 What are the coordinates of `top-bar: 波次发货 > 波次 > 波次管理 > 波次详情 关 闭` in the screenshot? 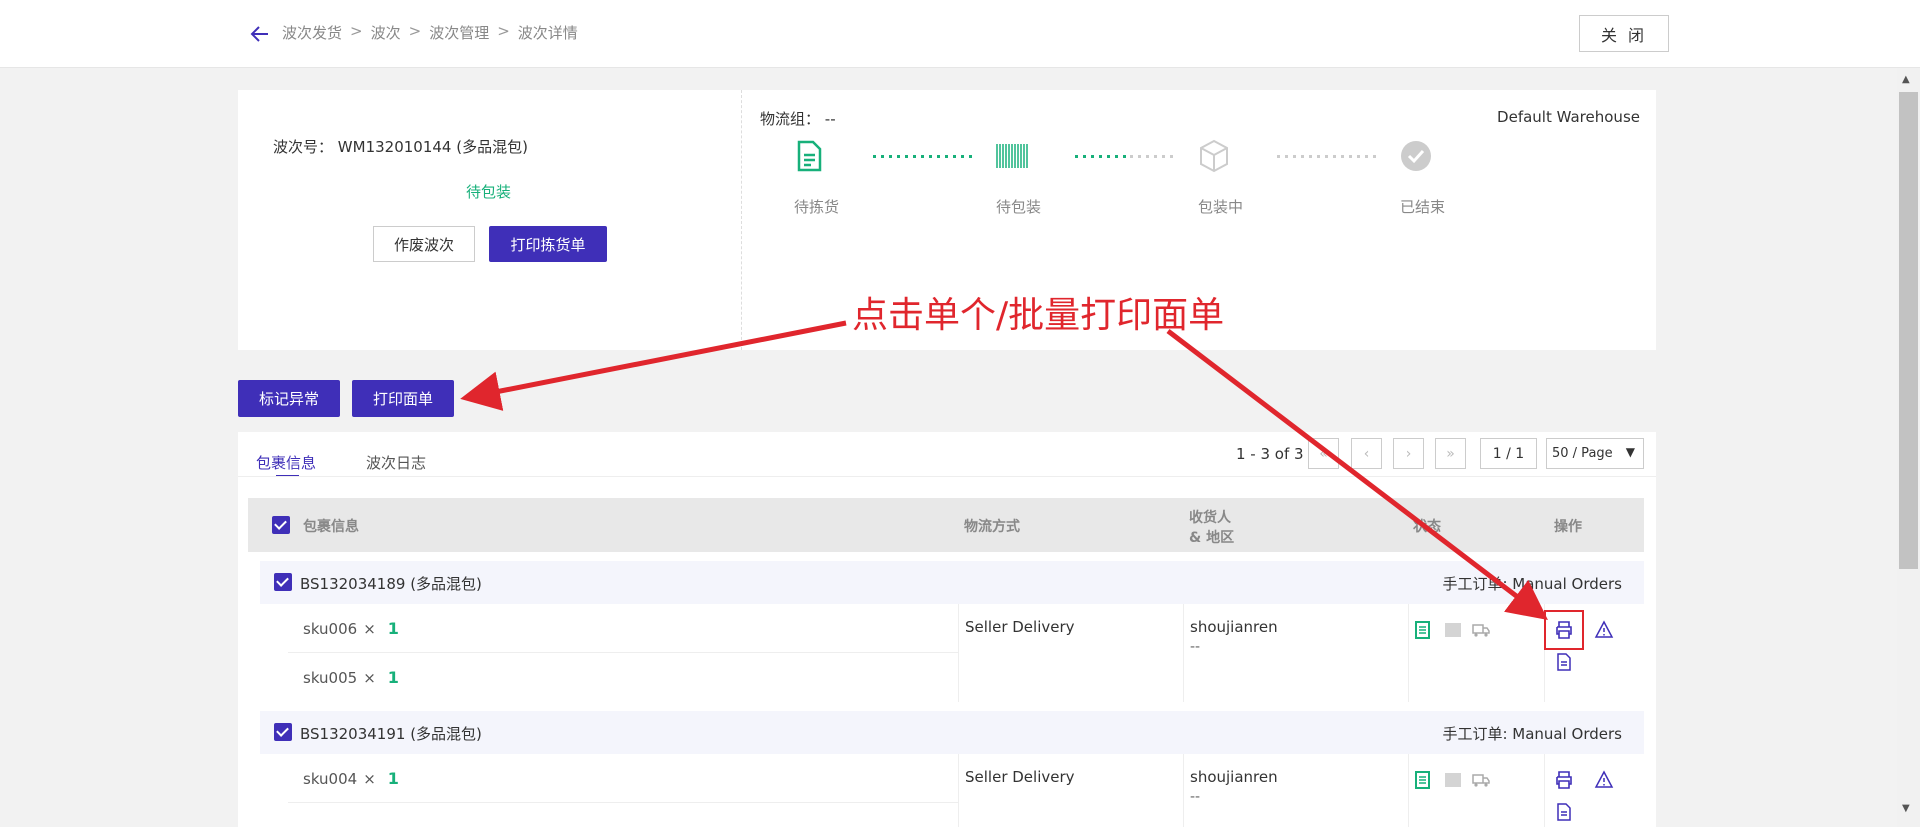 It's located at (960, 34).